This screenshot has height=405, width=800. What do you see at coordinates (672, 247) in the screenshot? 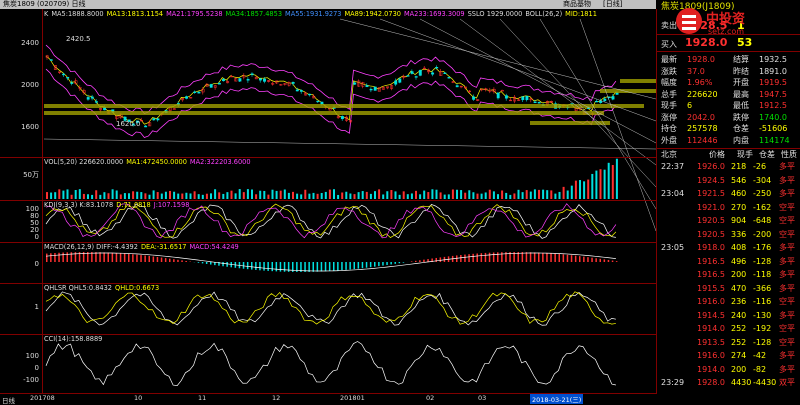
I see `tick-cell: 23:05` at bounding box center [672, 247].